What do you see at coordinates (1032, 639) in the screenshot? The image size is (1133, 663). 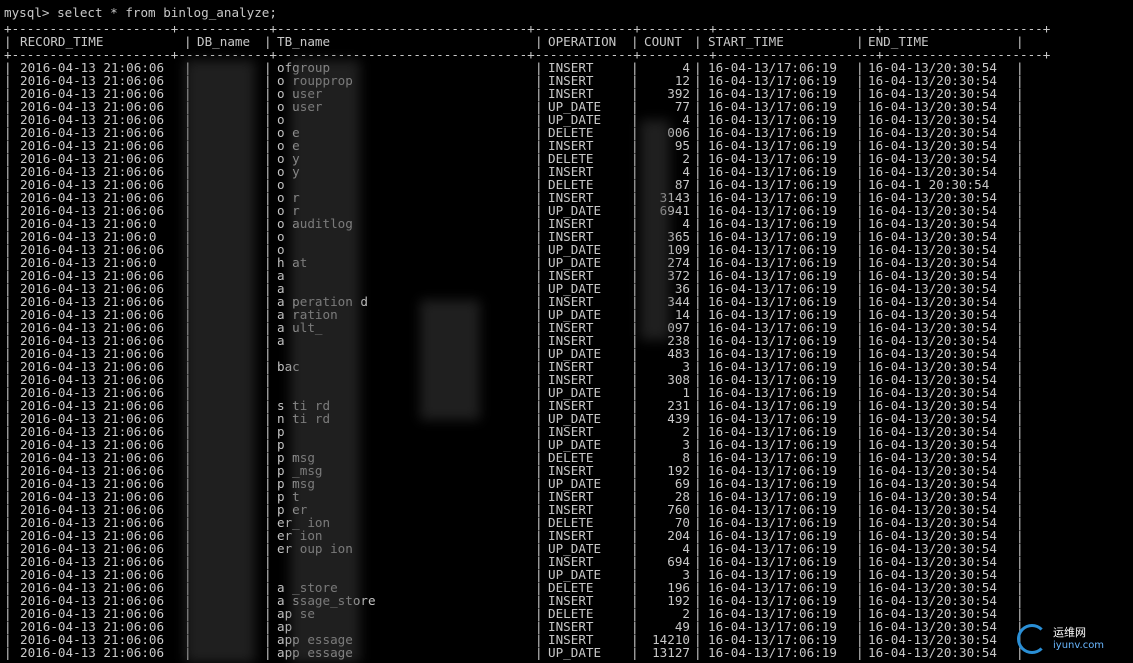 I see `site-logo-icon` at bounding box center [1032, 639].